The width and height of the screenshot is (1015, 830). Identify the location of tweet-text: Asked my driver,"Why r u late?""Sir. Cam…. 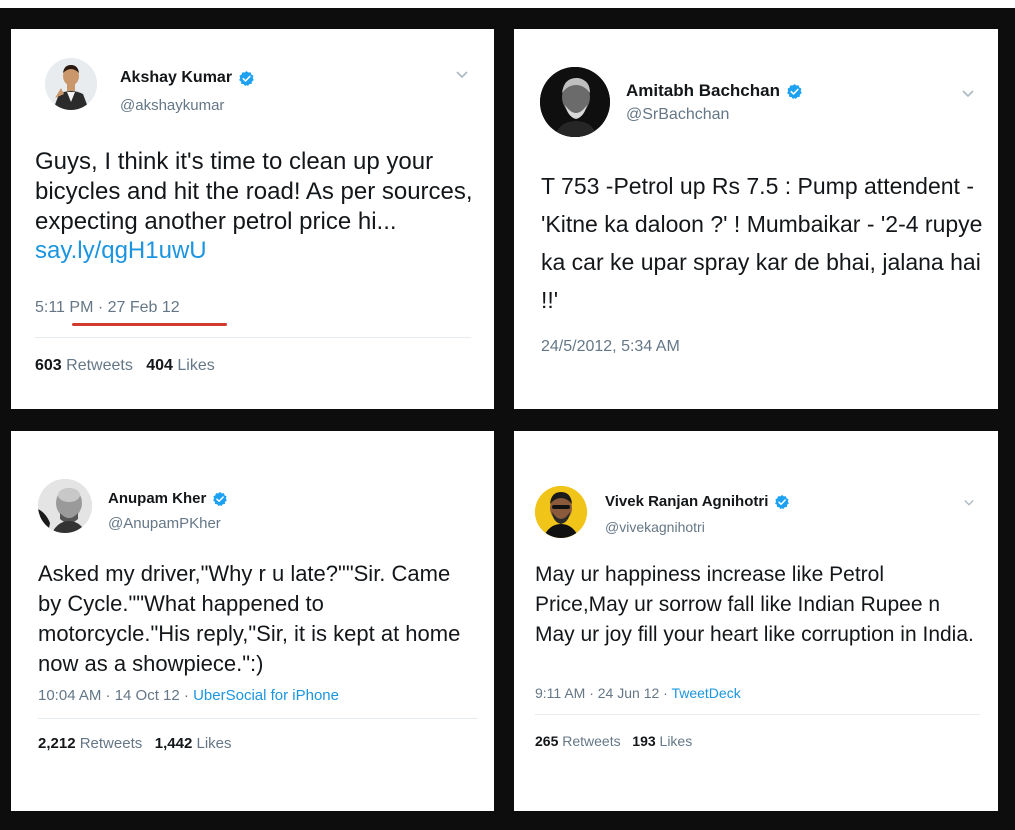
(249, 618).